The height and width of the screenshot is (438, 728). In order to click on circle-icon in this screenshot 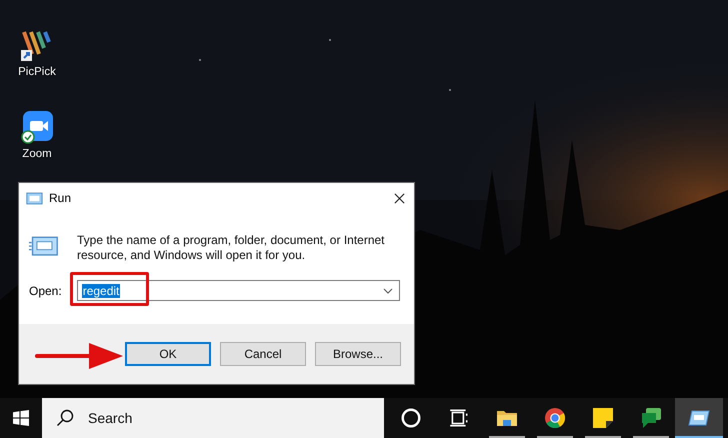, I will do `click(411, 418)`.